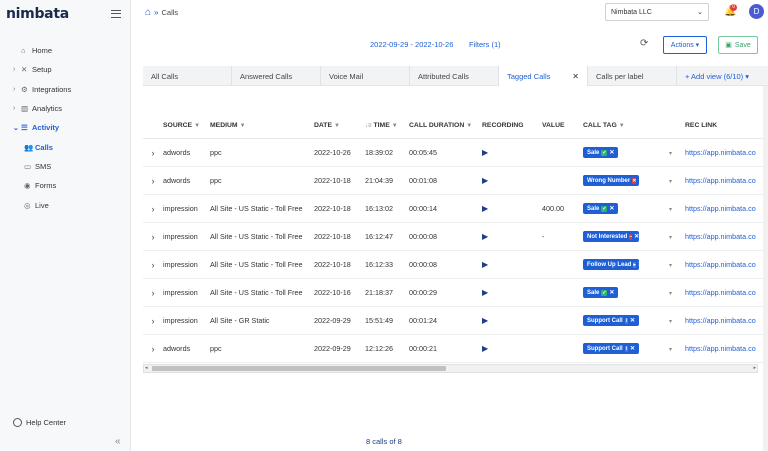  I want to click on column-header-source: SOURCE ▼, so click(186, 125).